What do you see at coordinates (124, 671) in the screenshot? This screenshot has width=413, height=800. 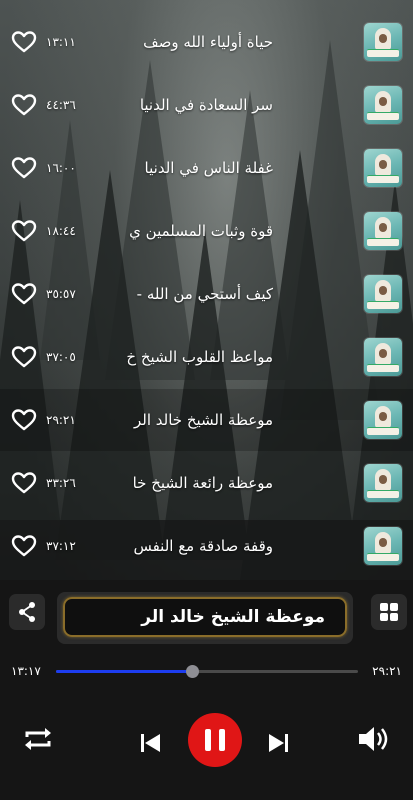 I see `seek-progress` at bounding box center [124, 671].